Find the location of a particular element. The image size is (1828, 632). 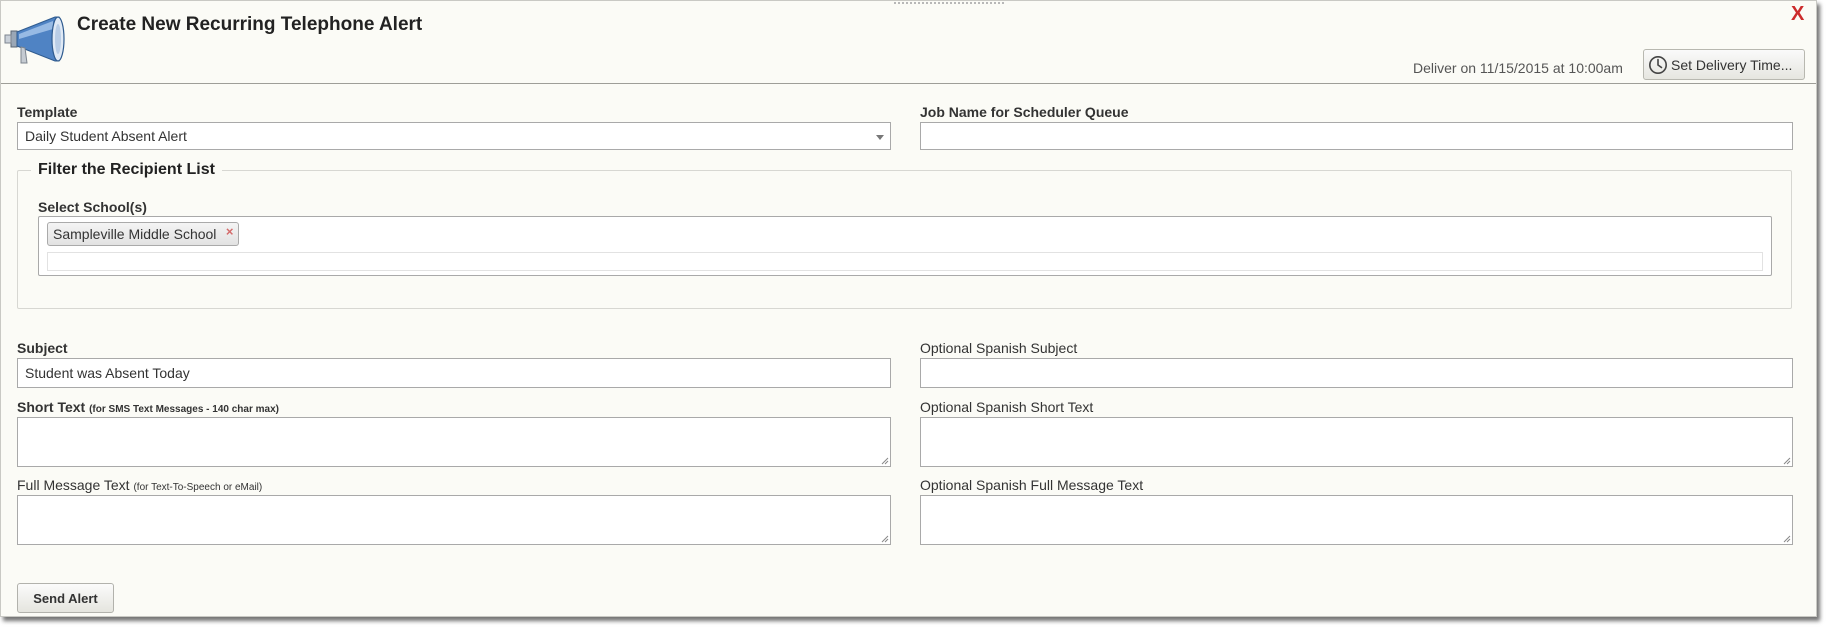

chevron-down-icon is located at coordinates (880, 137).